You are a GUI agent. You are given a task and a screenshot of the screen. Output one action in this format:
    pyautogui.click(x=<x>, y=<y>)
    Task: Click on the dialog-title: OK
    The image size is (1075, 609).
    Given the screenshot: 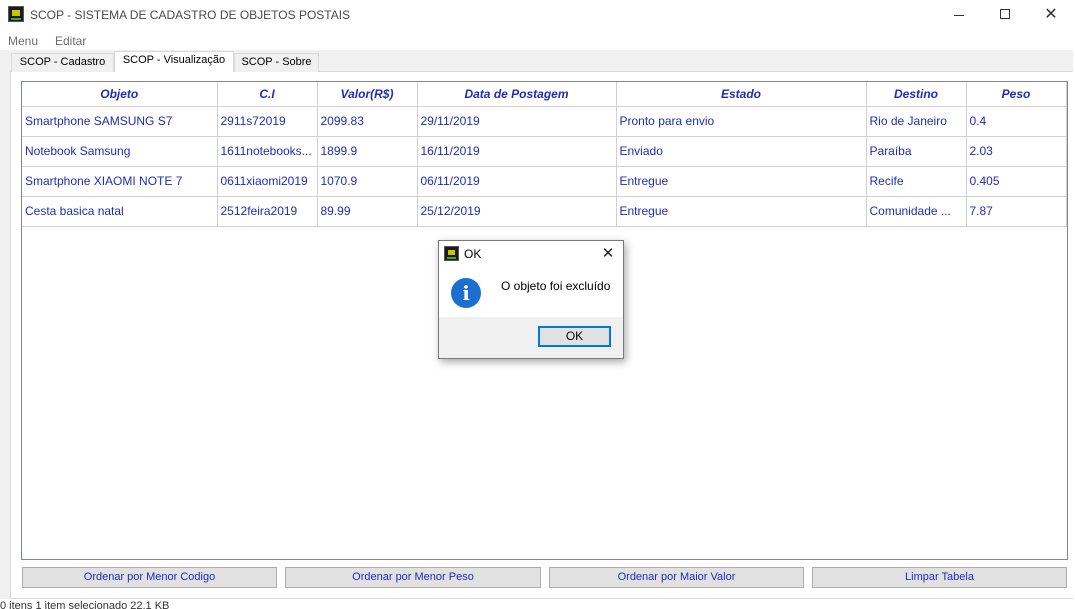 What is the action you would take?
    pyautogui.click(x=473, y=254)
    